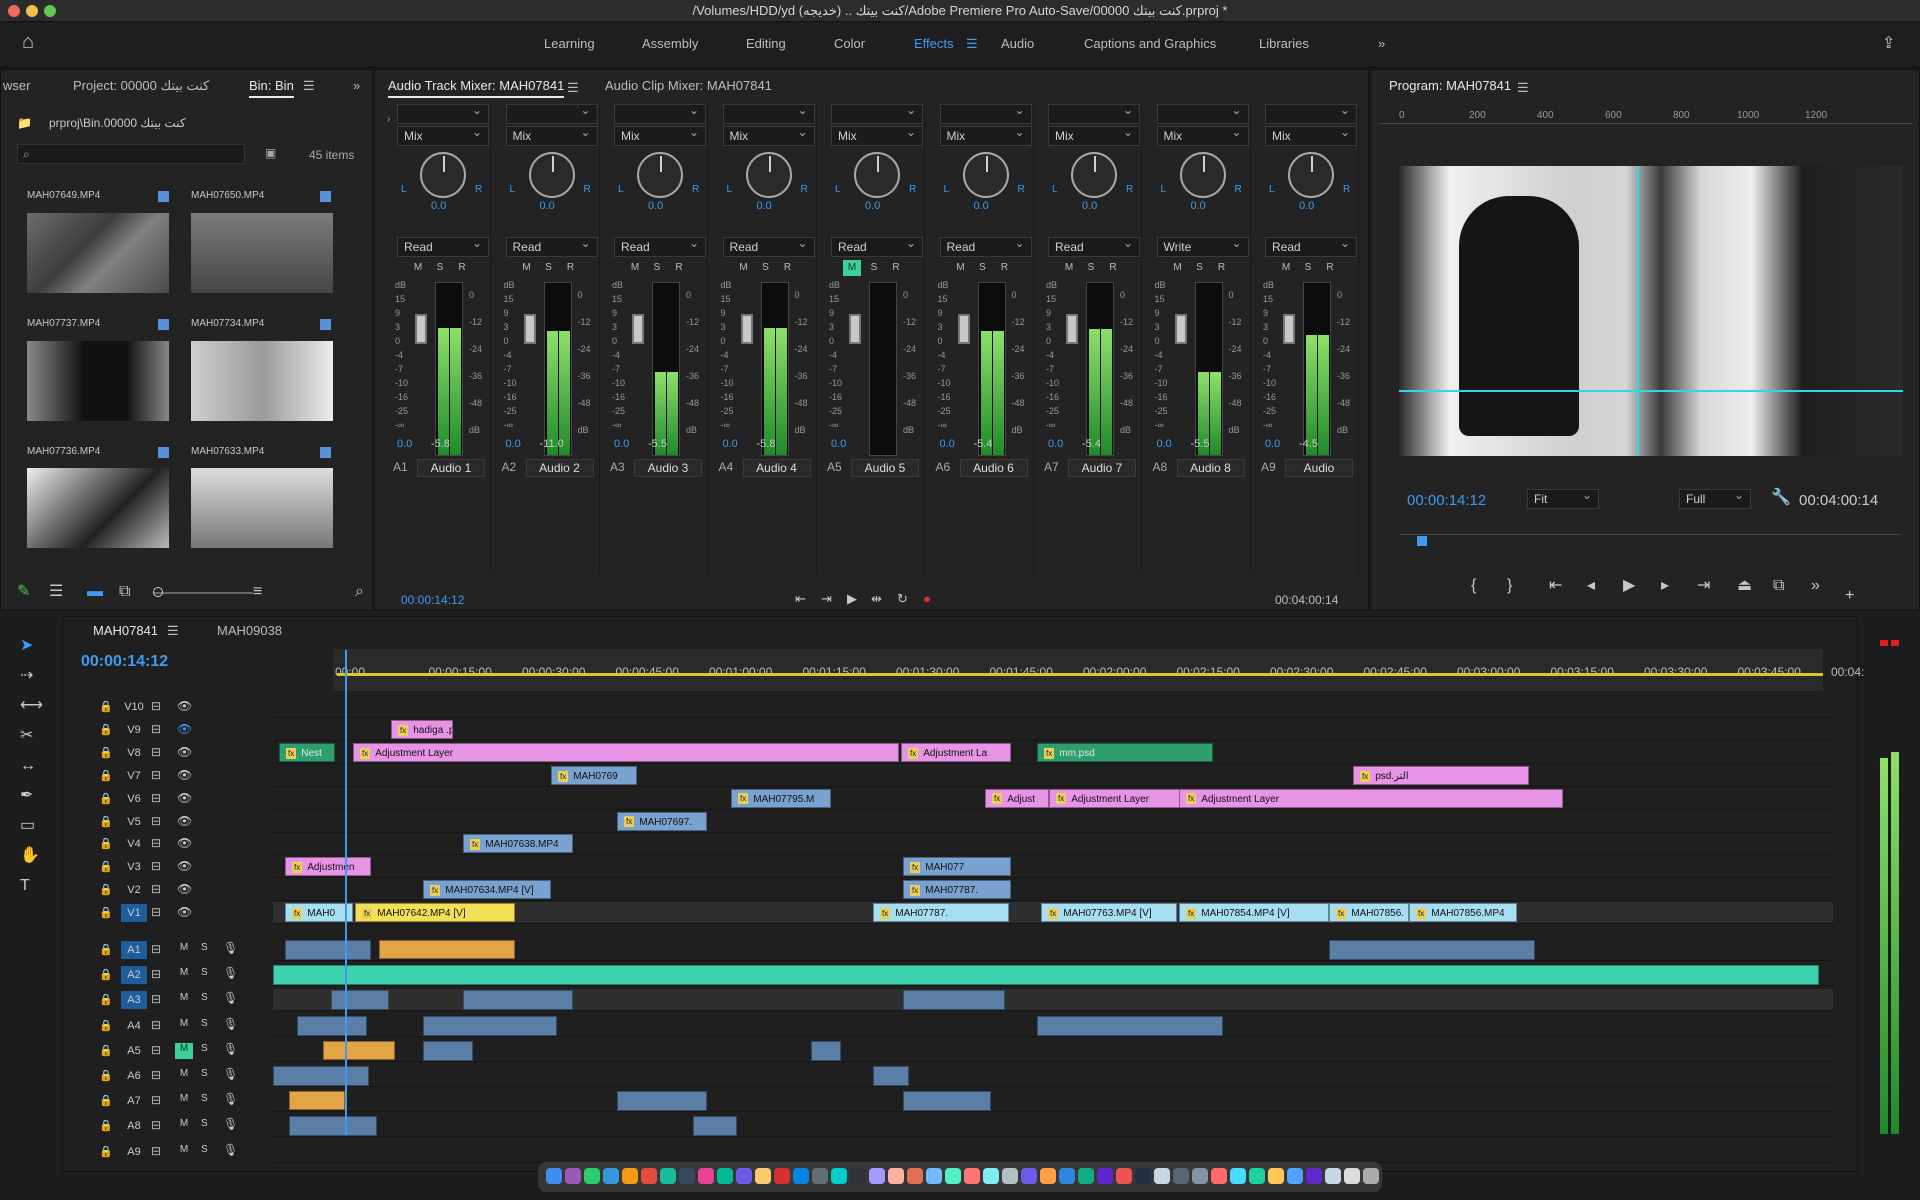  What do you see at coordinates (1284, 43) in the screenshot?
I see `workspace-libraries: Libraries` at bounding box center [1284, 43].